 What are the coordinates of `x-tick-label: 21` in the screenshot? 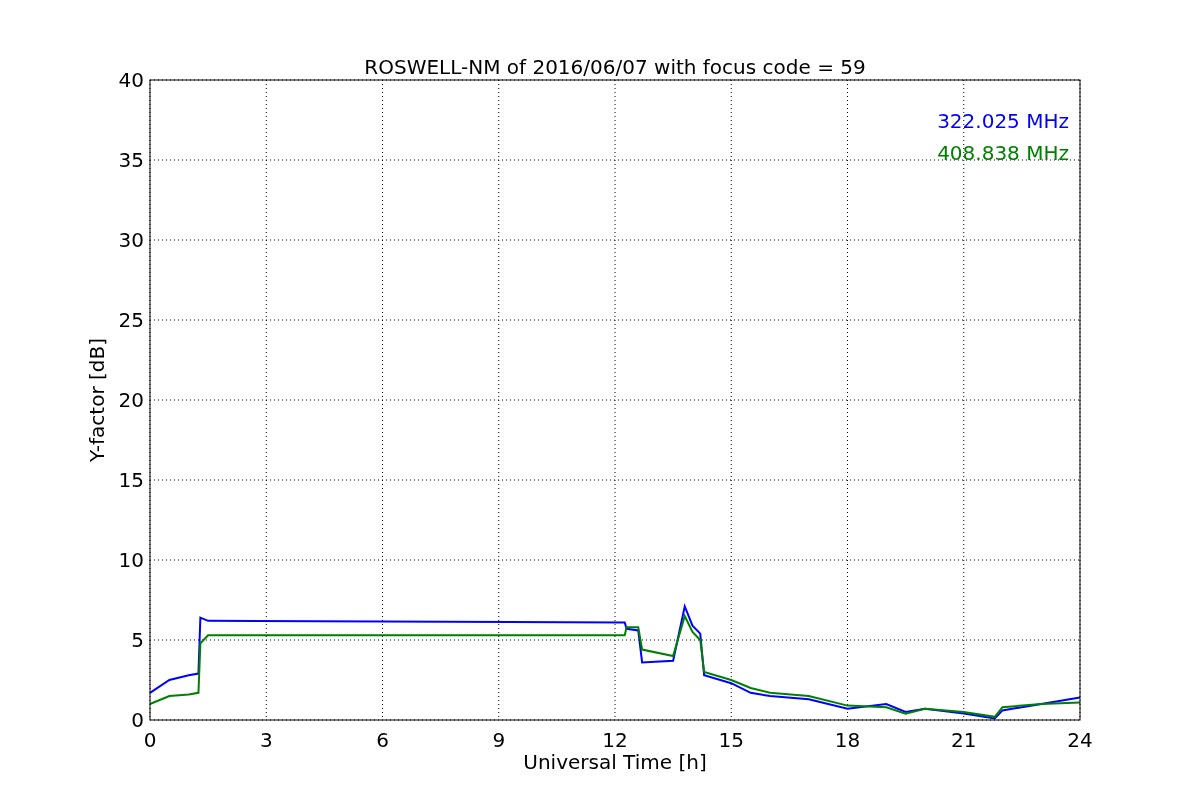 It's located at (964, 740).